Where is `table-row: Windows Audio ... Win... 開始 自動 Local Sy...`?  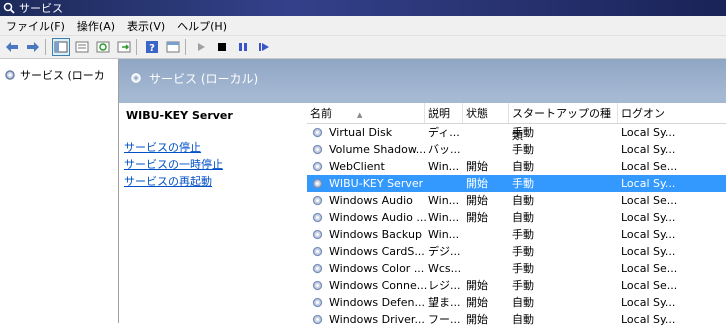 table-row: Windows Audio ... Win... 開始 自動 Local Sy... is located at coordinates (516, 217).